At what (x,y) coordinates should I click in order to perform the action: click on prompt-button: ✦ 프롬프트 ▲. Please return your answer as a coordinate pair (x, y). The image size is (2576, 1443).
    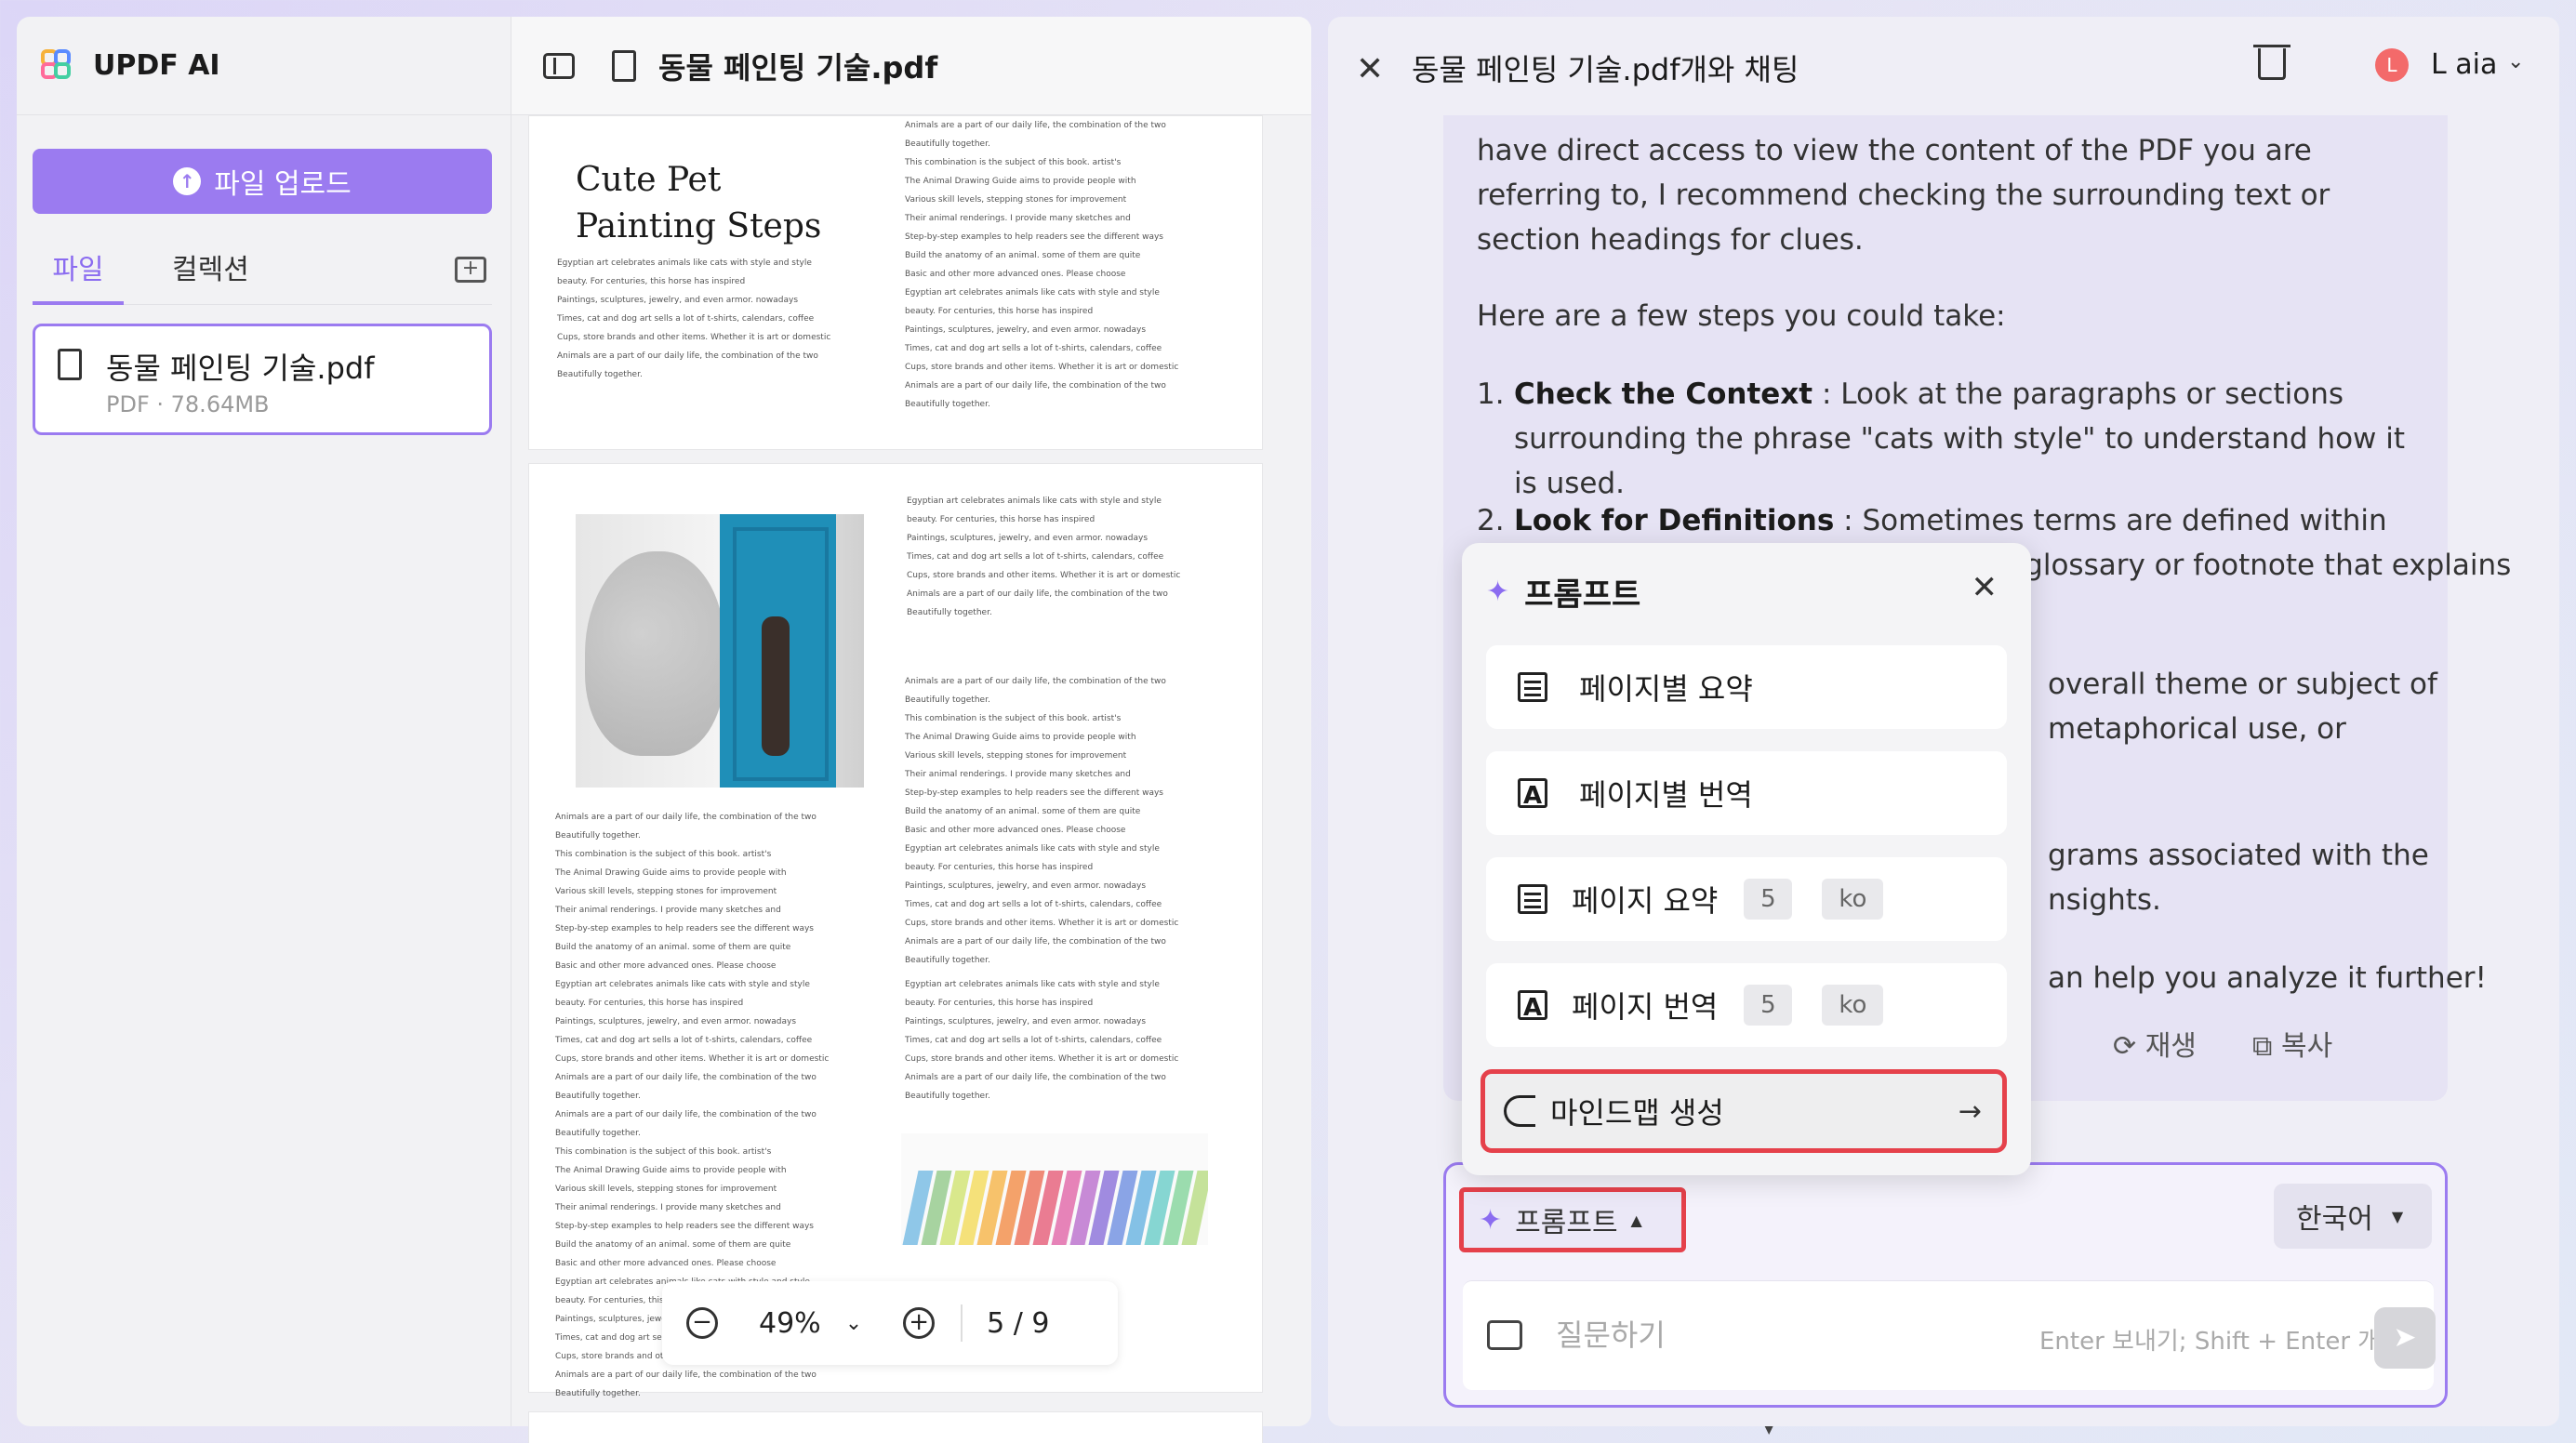
    Looking at the image, I should click on (1572, 1219).